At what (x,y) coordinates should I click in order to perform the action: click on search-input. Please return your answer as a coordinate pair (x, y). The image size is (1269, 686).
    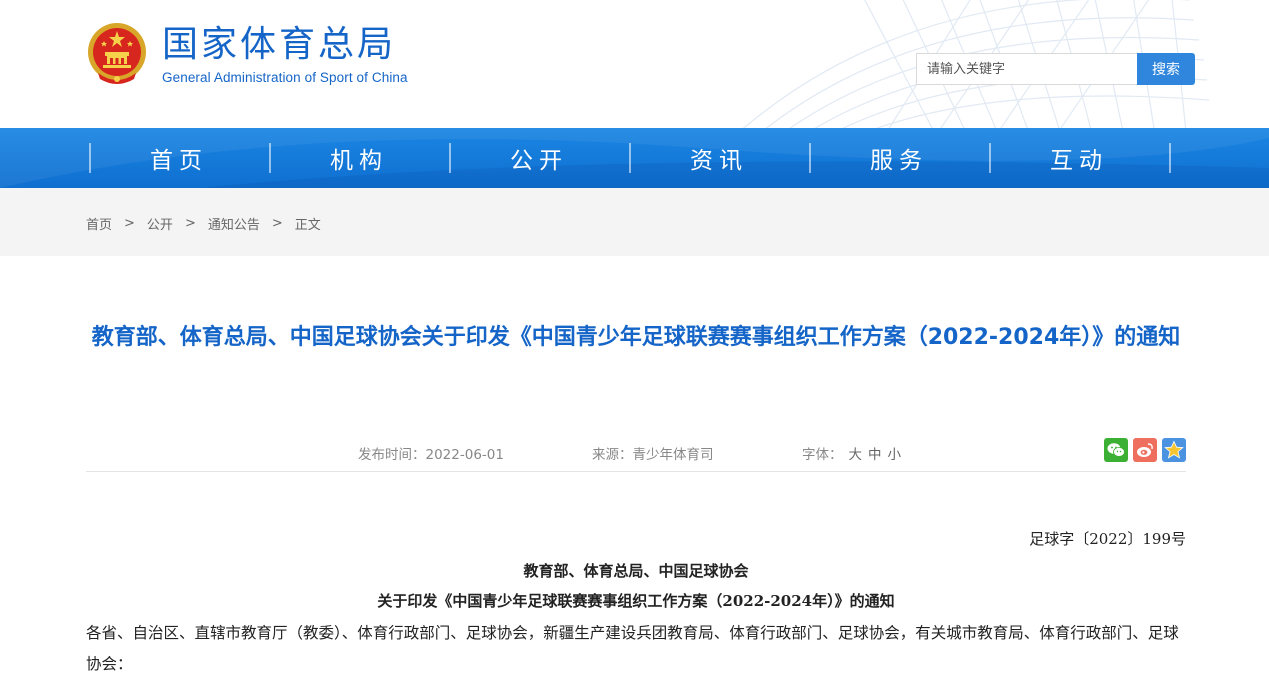
    Looking at the image, I should click on (1026, 69).